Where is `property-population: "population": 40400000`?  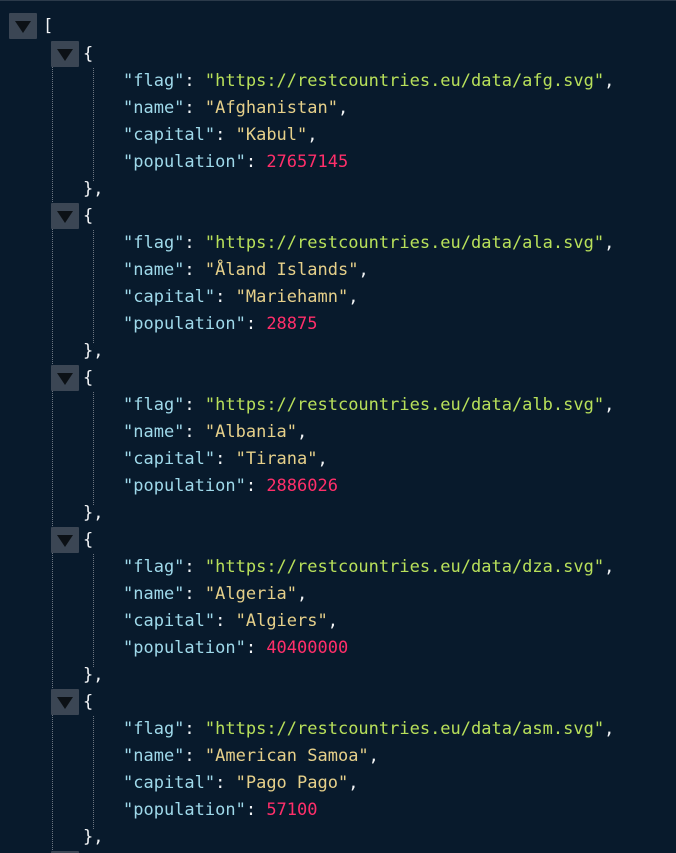 property-population: "population": 40400000 is located at coordinates (235, 648).